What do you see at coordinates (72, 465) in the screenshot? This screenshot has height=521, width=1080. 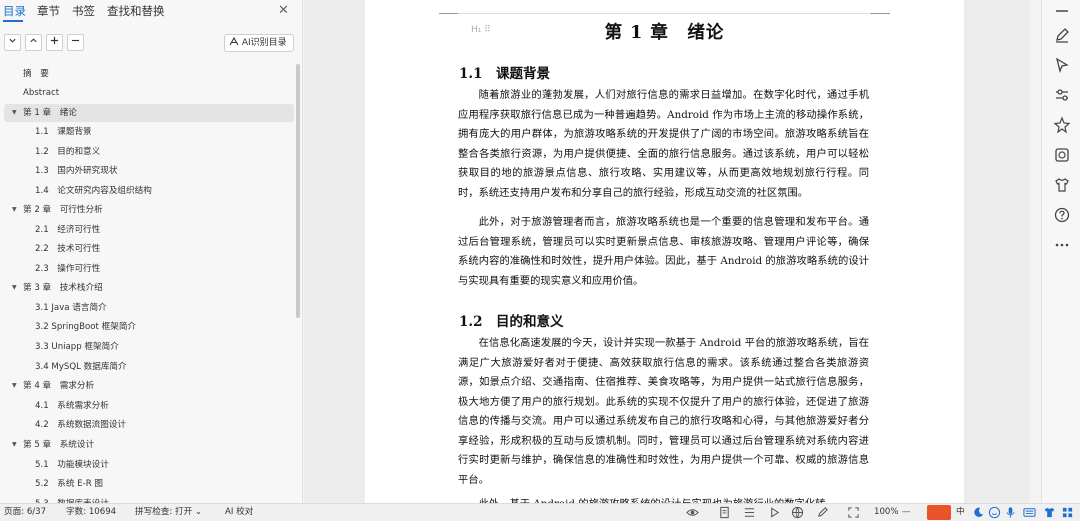 I see `toc-item-label: 5.1 功能模块设计` at bounding box center [72, 465].